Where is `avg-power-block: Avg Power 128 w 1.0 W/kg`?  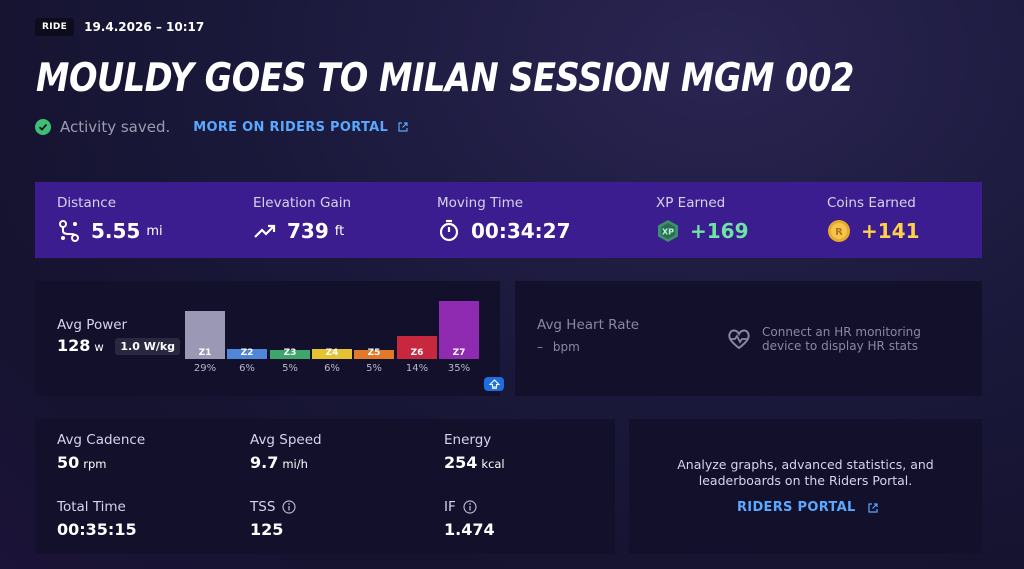
avg-power-block: Avg Power 128 w 1.0 W/kg is located at coordinates (119, 336).